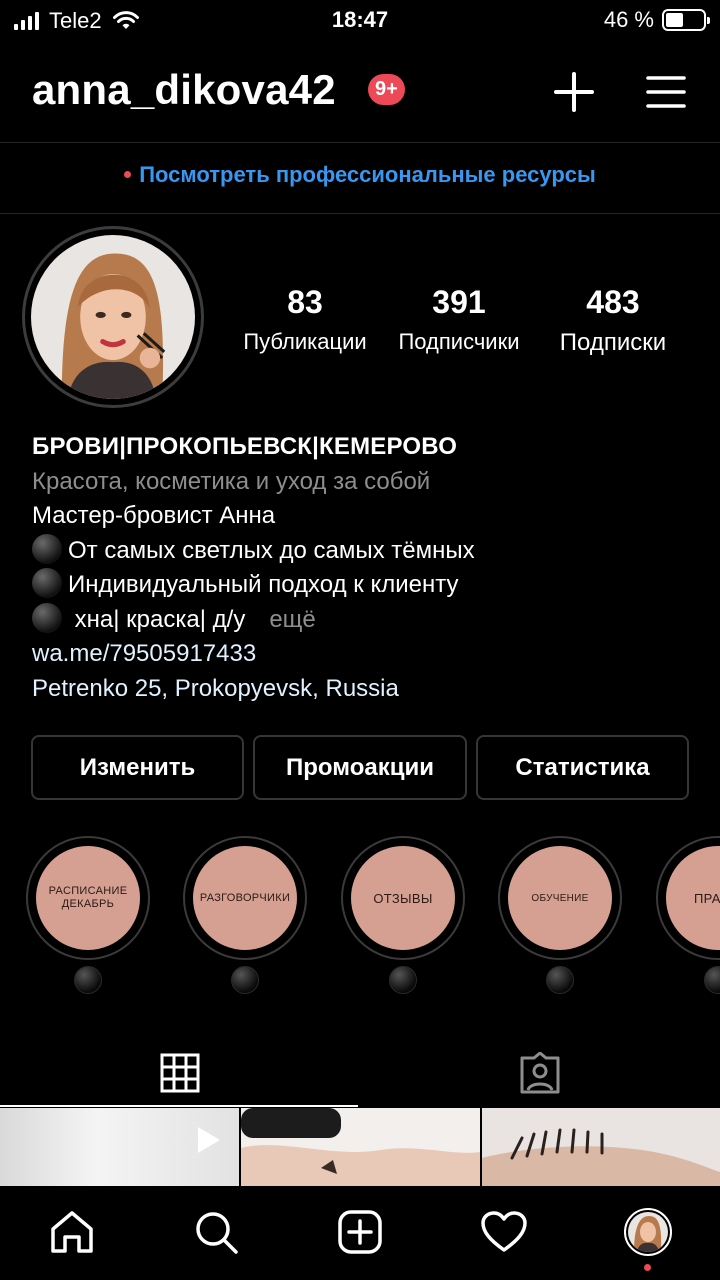  What do you see at coordinates (271, 550) in the screenshot?
I see `bio-line-text: От самых светлых до самых тёмных` at bounding box center [271, 550].